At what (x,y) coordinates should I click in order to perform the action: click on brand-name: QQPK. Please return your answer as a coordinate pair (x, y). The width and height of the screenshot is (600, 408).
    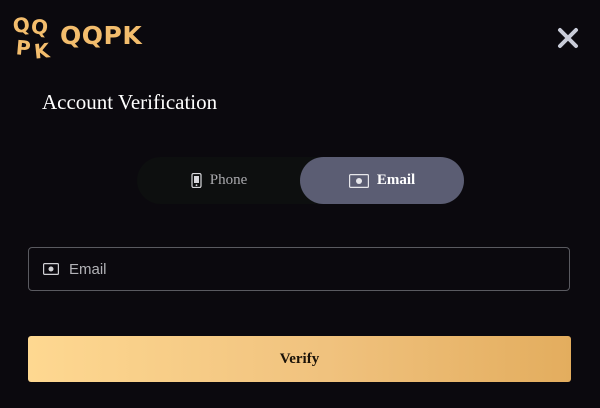
    Looking at the image, I should click on (101, 35).